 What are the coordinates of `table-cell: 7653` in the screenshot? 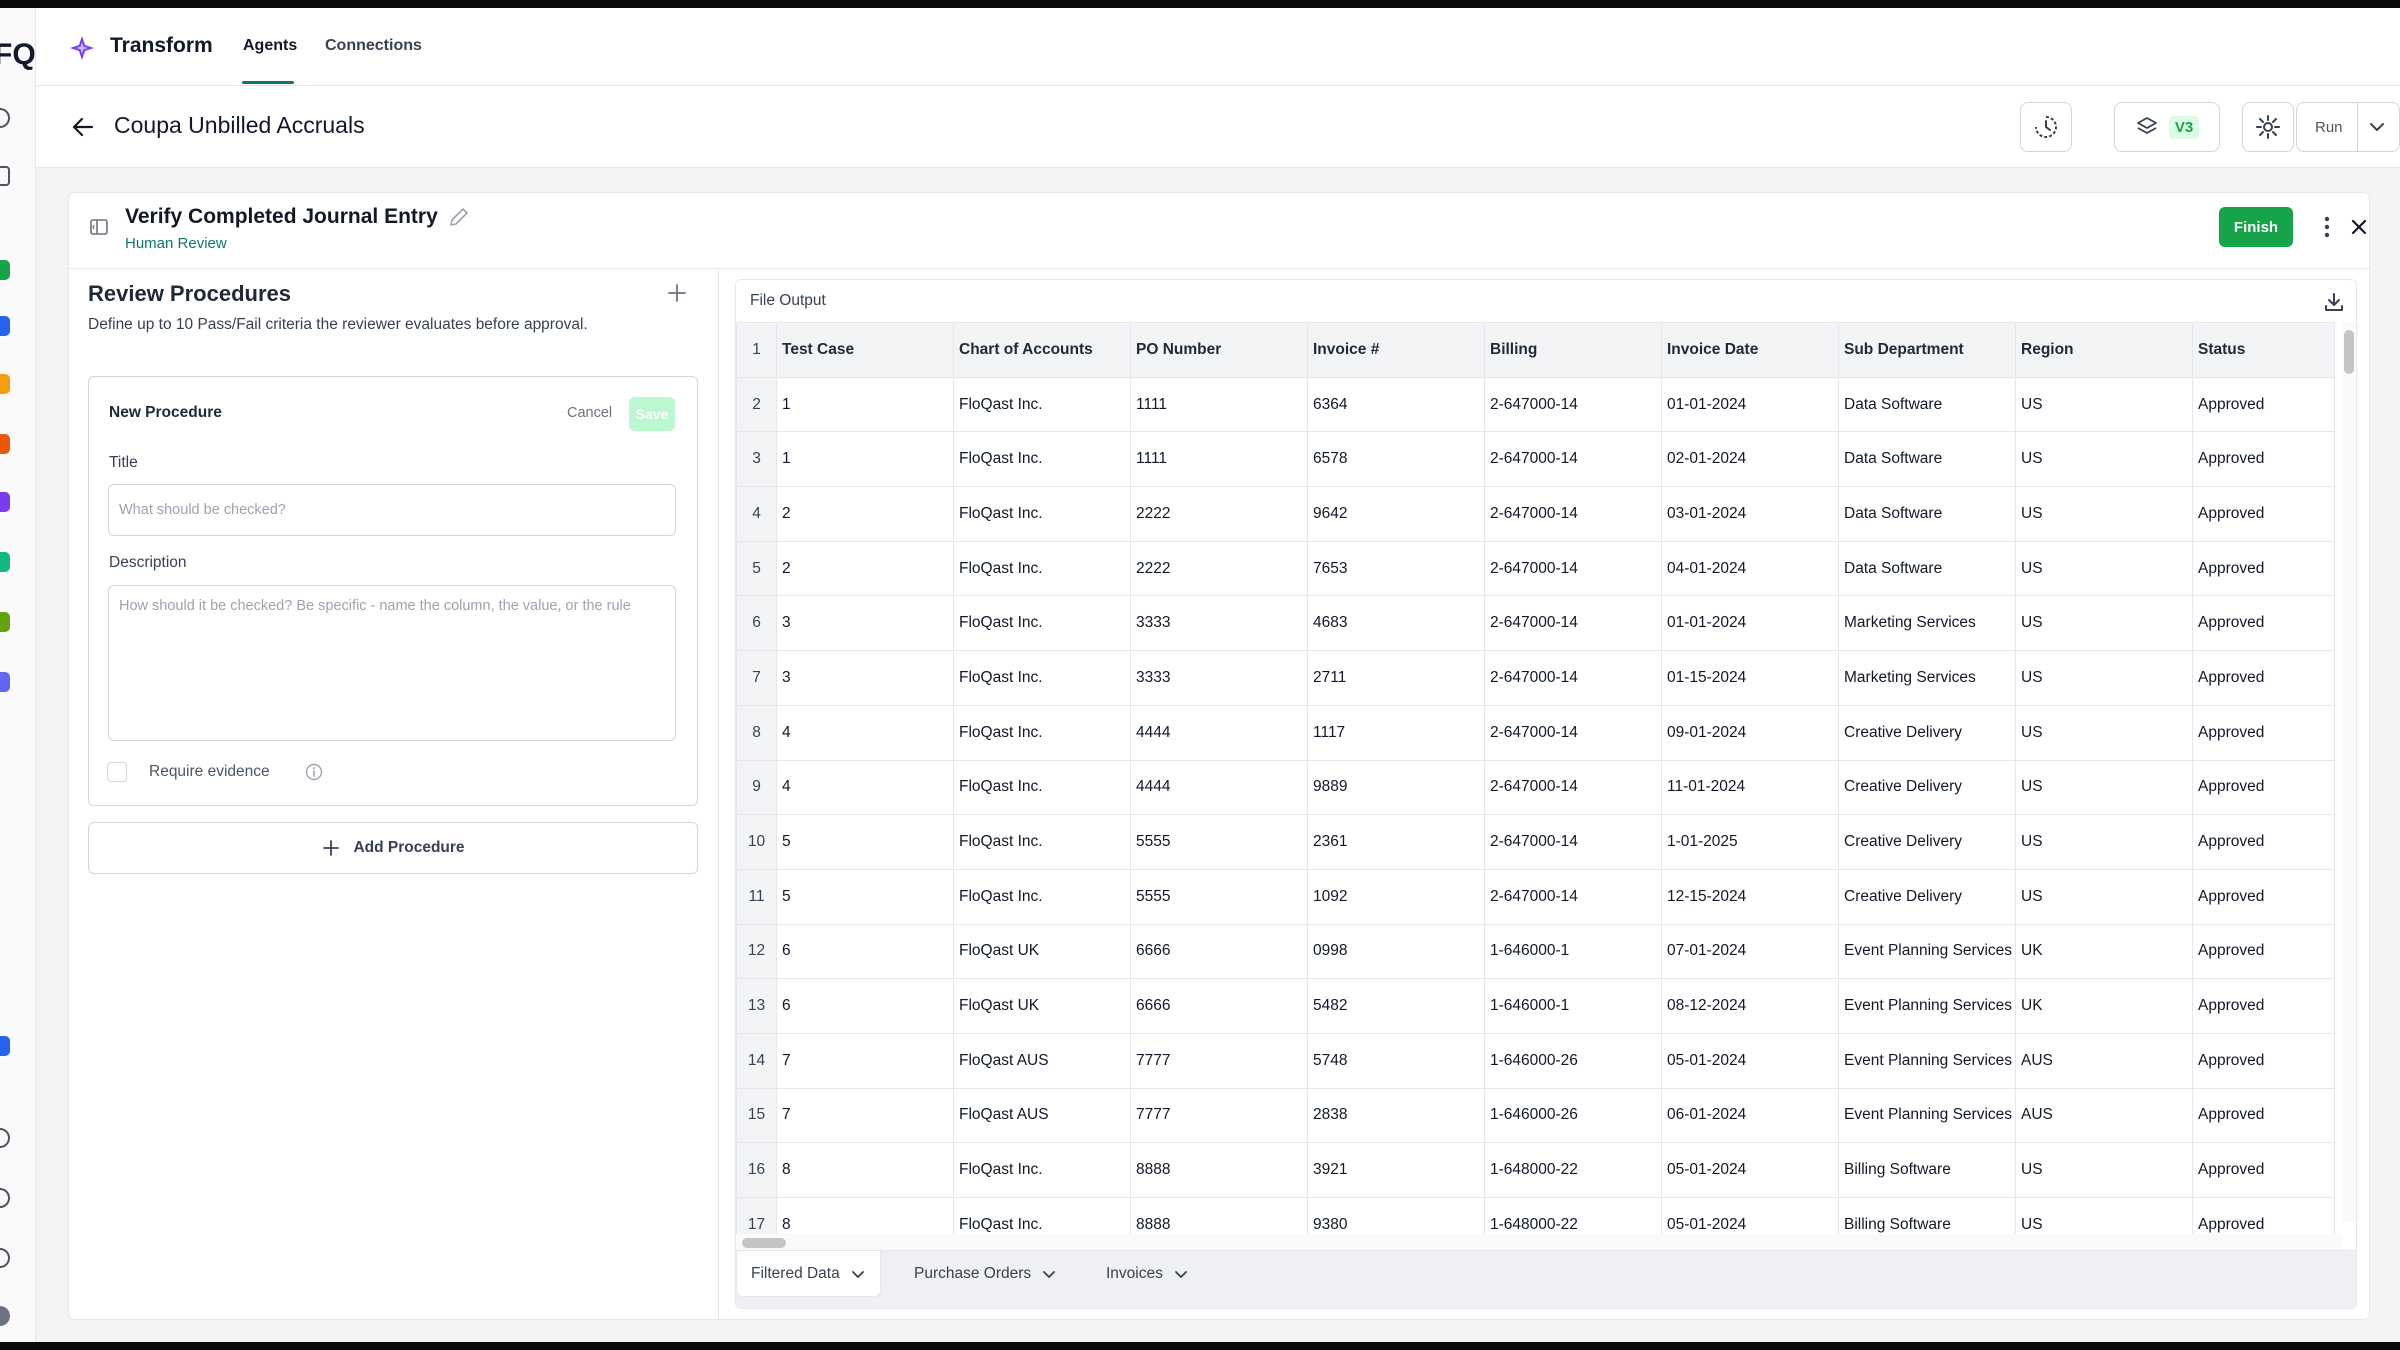 It's located at (1396, 568).